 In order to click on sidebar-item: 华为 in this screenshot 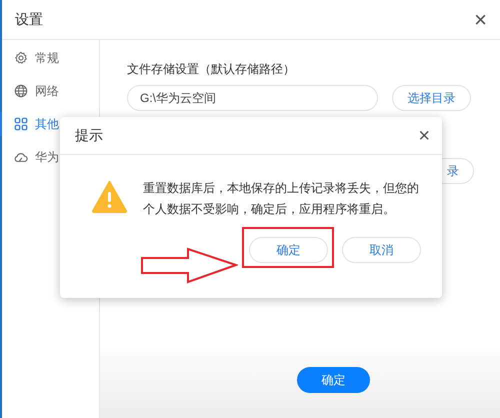, I will do `click(50, 157)`.